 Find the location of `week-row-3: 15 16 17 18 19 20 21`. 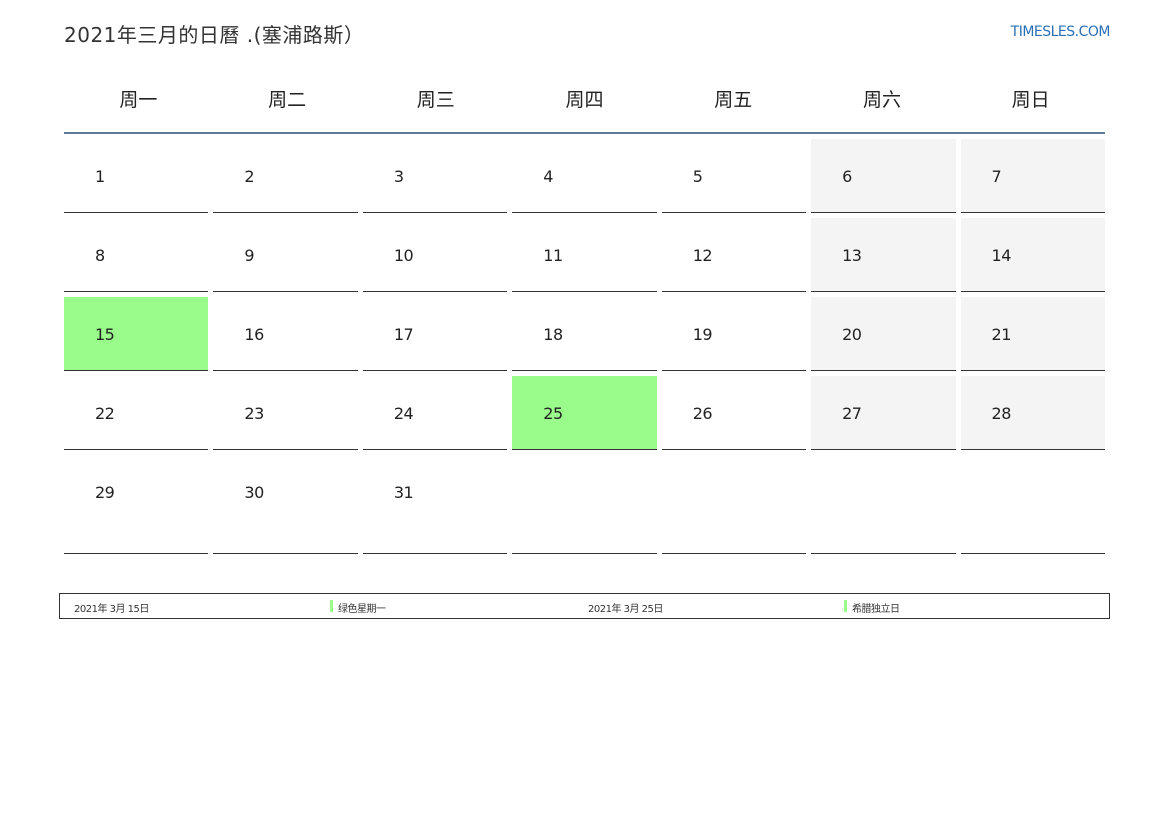

week-row-3: 15 16 17 18 19 20 21 is located at coordinates (584, 336).